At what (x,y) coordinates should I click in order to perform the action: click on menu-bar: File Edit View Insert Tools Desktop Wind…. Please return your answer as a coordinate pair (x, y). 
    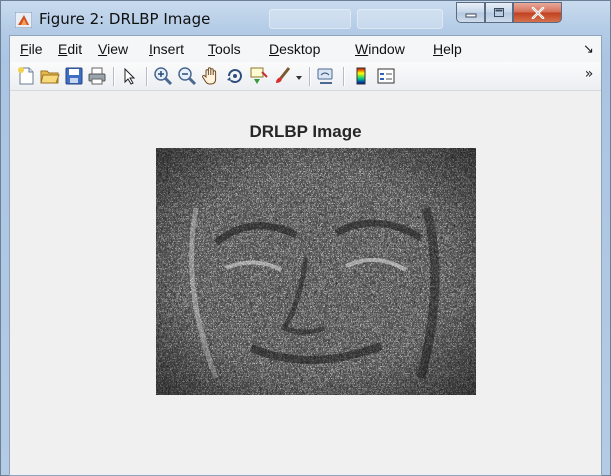
    Looking at the image, I should click on (305, 49).